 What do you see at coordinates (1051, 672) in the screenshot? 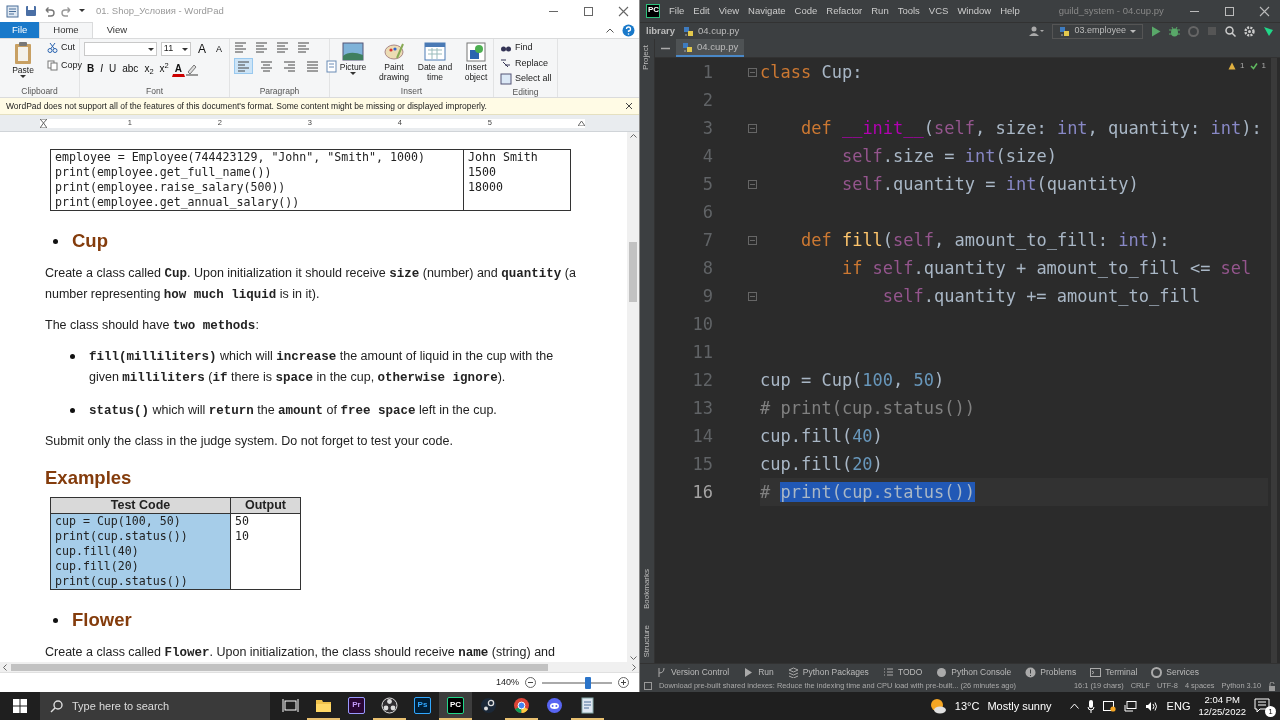
I see `tool-window-button: Problems` at bounding box center [1051, 672].